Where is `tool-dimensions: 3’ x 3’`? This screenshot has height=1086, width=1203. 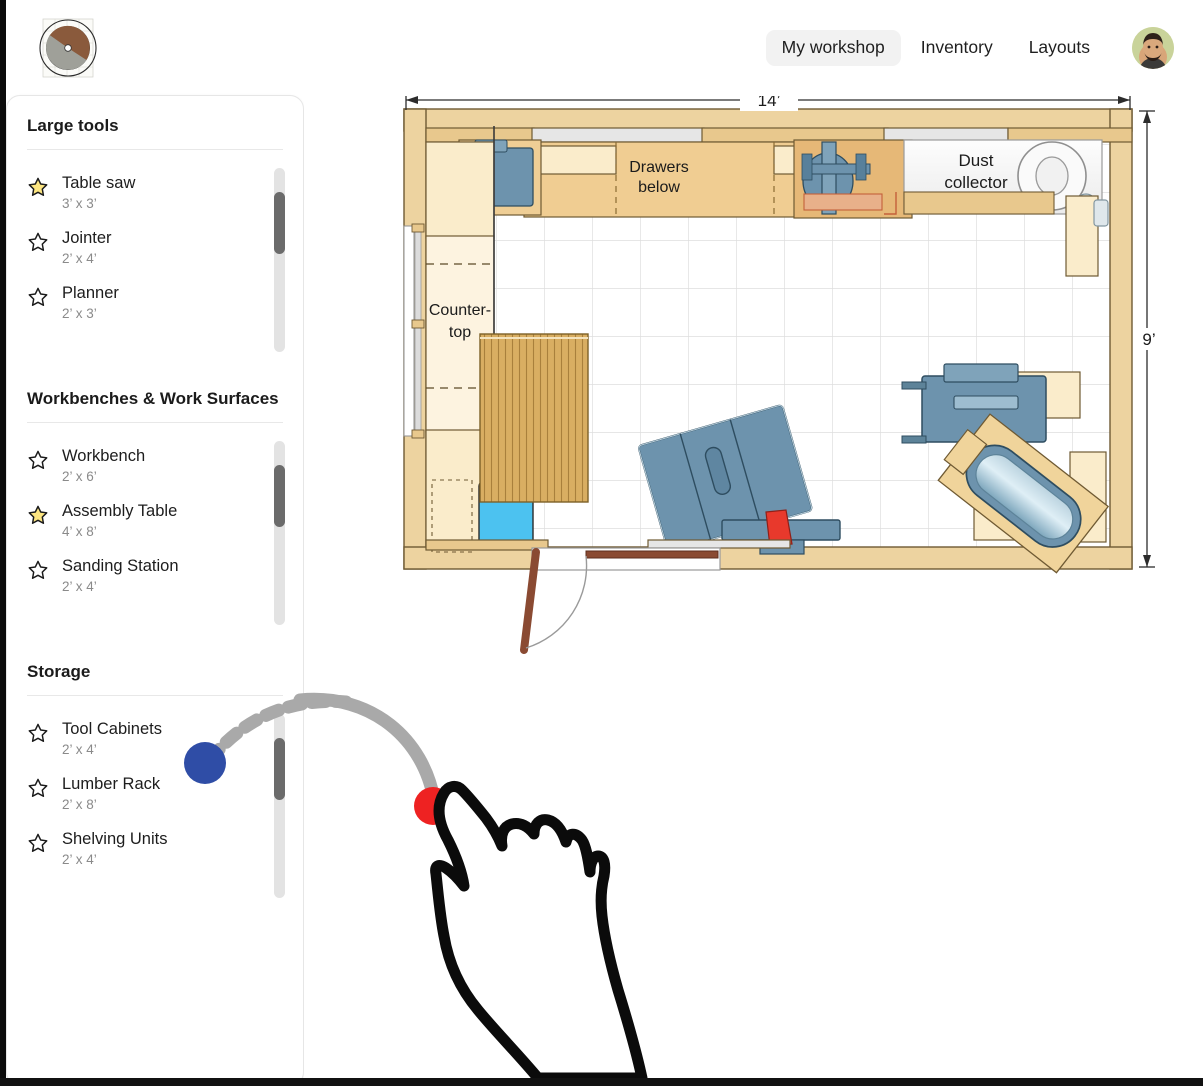 tool-dimensions: 3’ x 3’ is located at coordinates (79, 204).